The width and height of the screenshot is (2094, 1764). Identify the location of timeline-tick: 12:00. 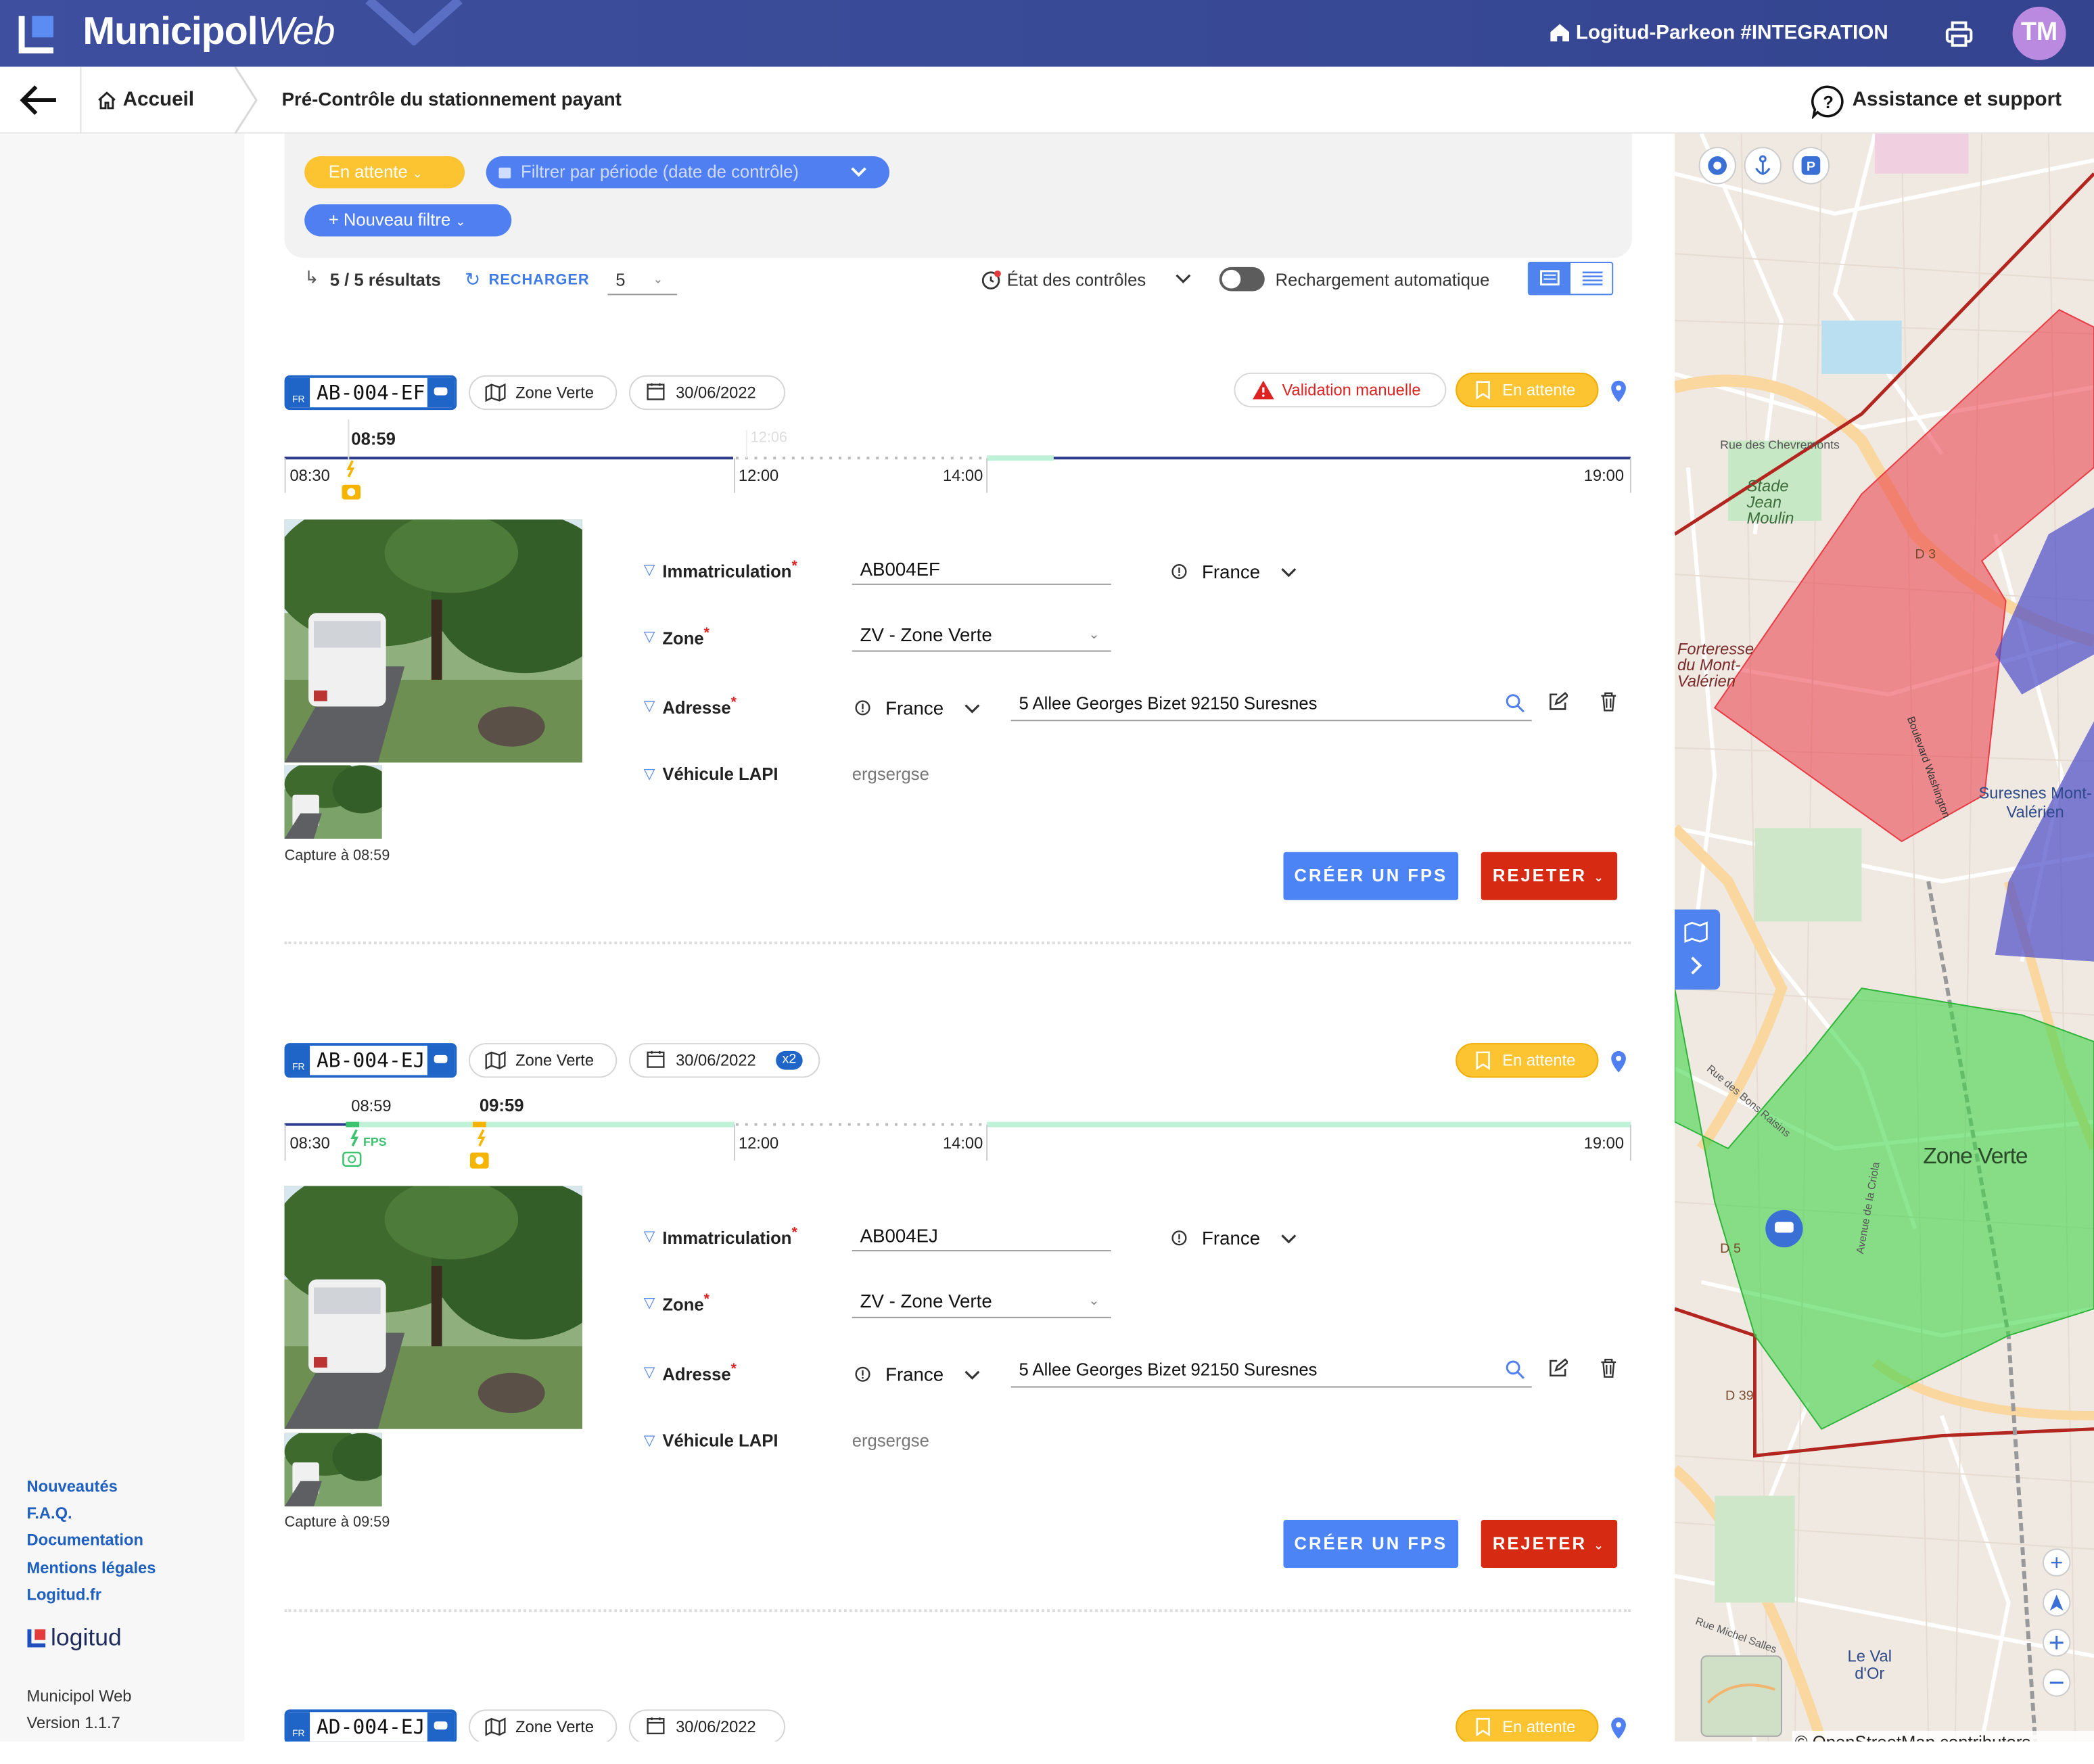
(758, 1143).